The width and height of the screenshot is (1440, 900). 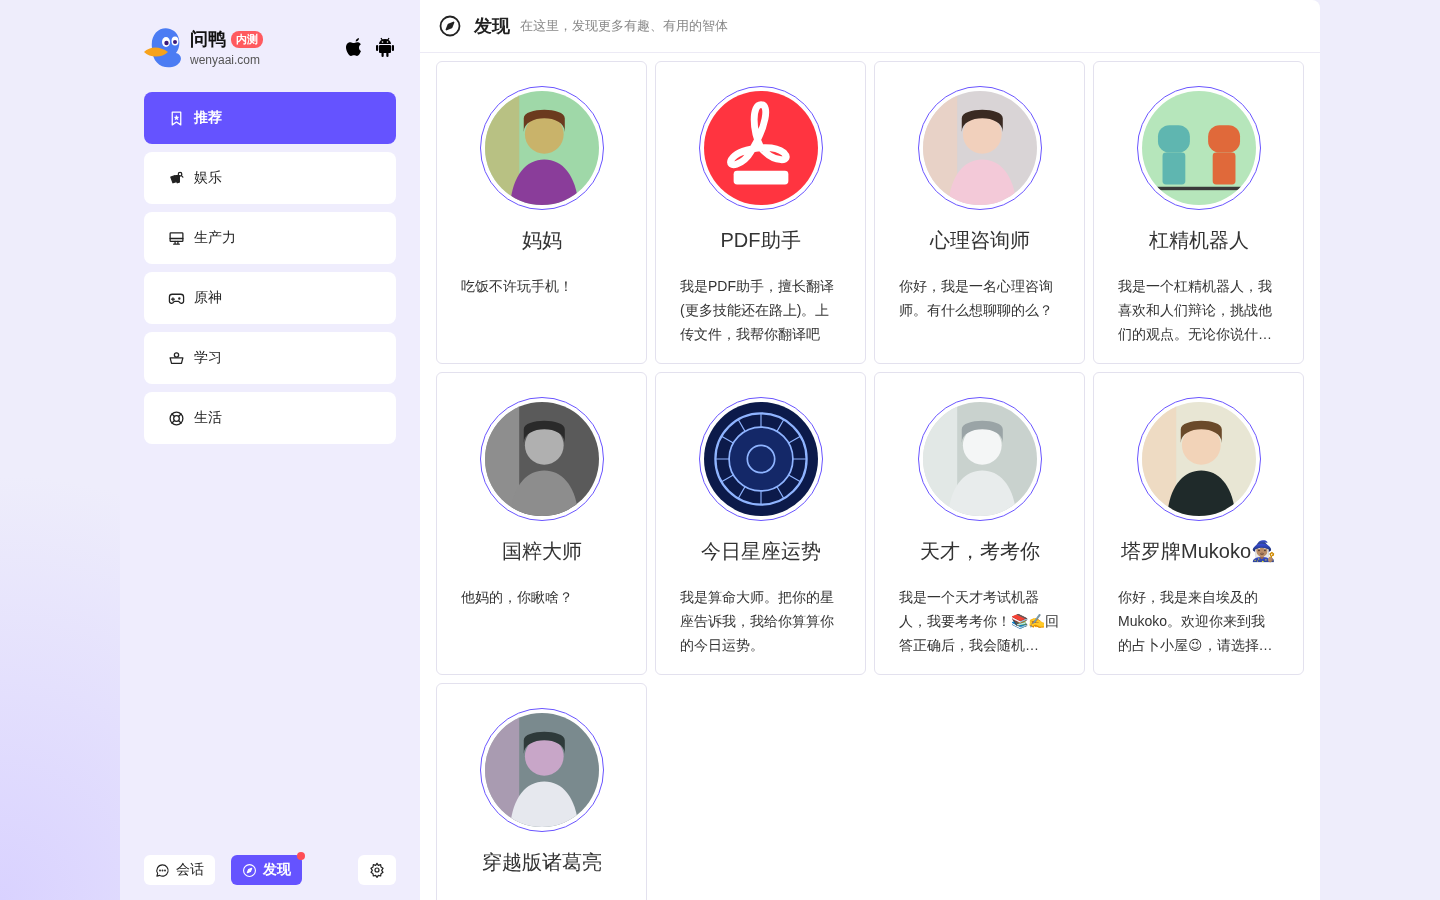 I want to click on agent-card: 心理咨询师 你好，我是一名心理咨询师。有什么想聊聊的么？, so click(x=979, y=212).